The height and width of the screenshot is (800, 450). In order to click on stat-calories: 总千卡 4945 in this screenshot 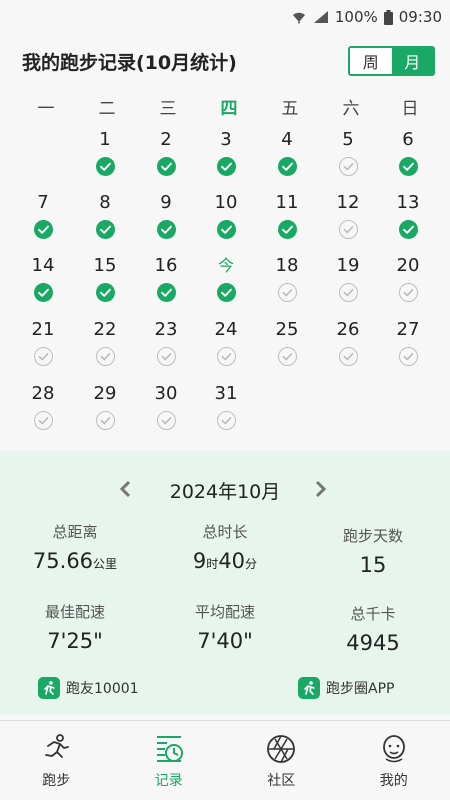, I will do `click(373, 629)`.